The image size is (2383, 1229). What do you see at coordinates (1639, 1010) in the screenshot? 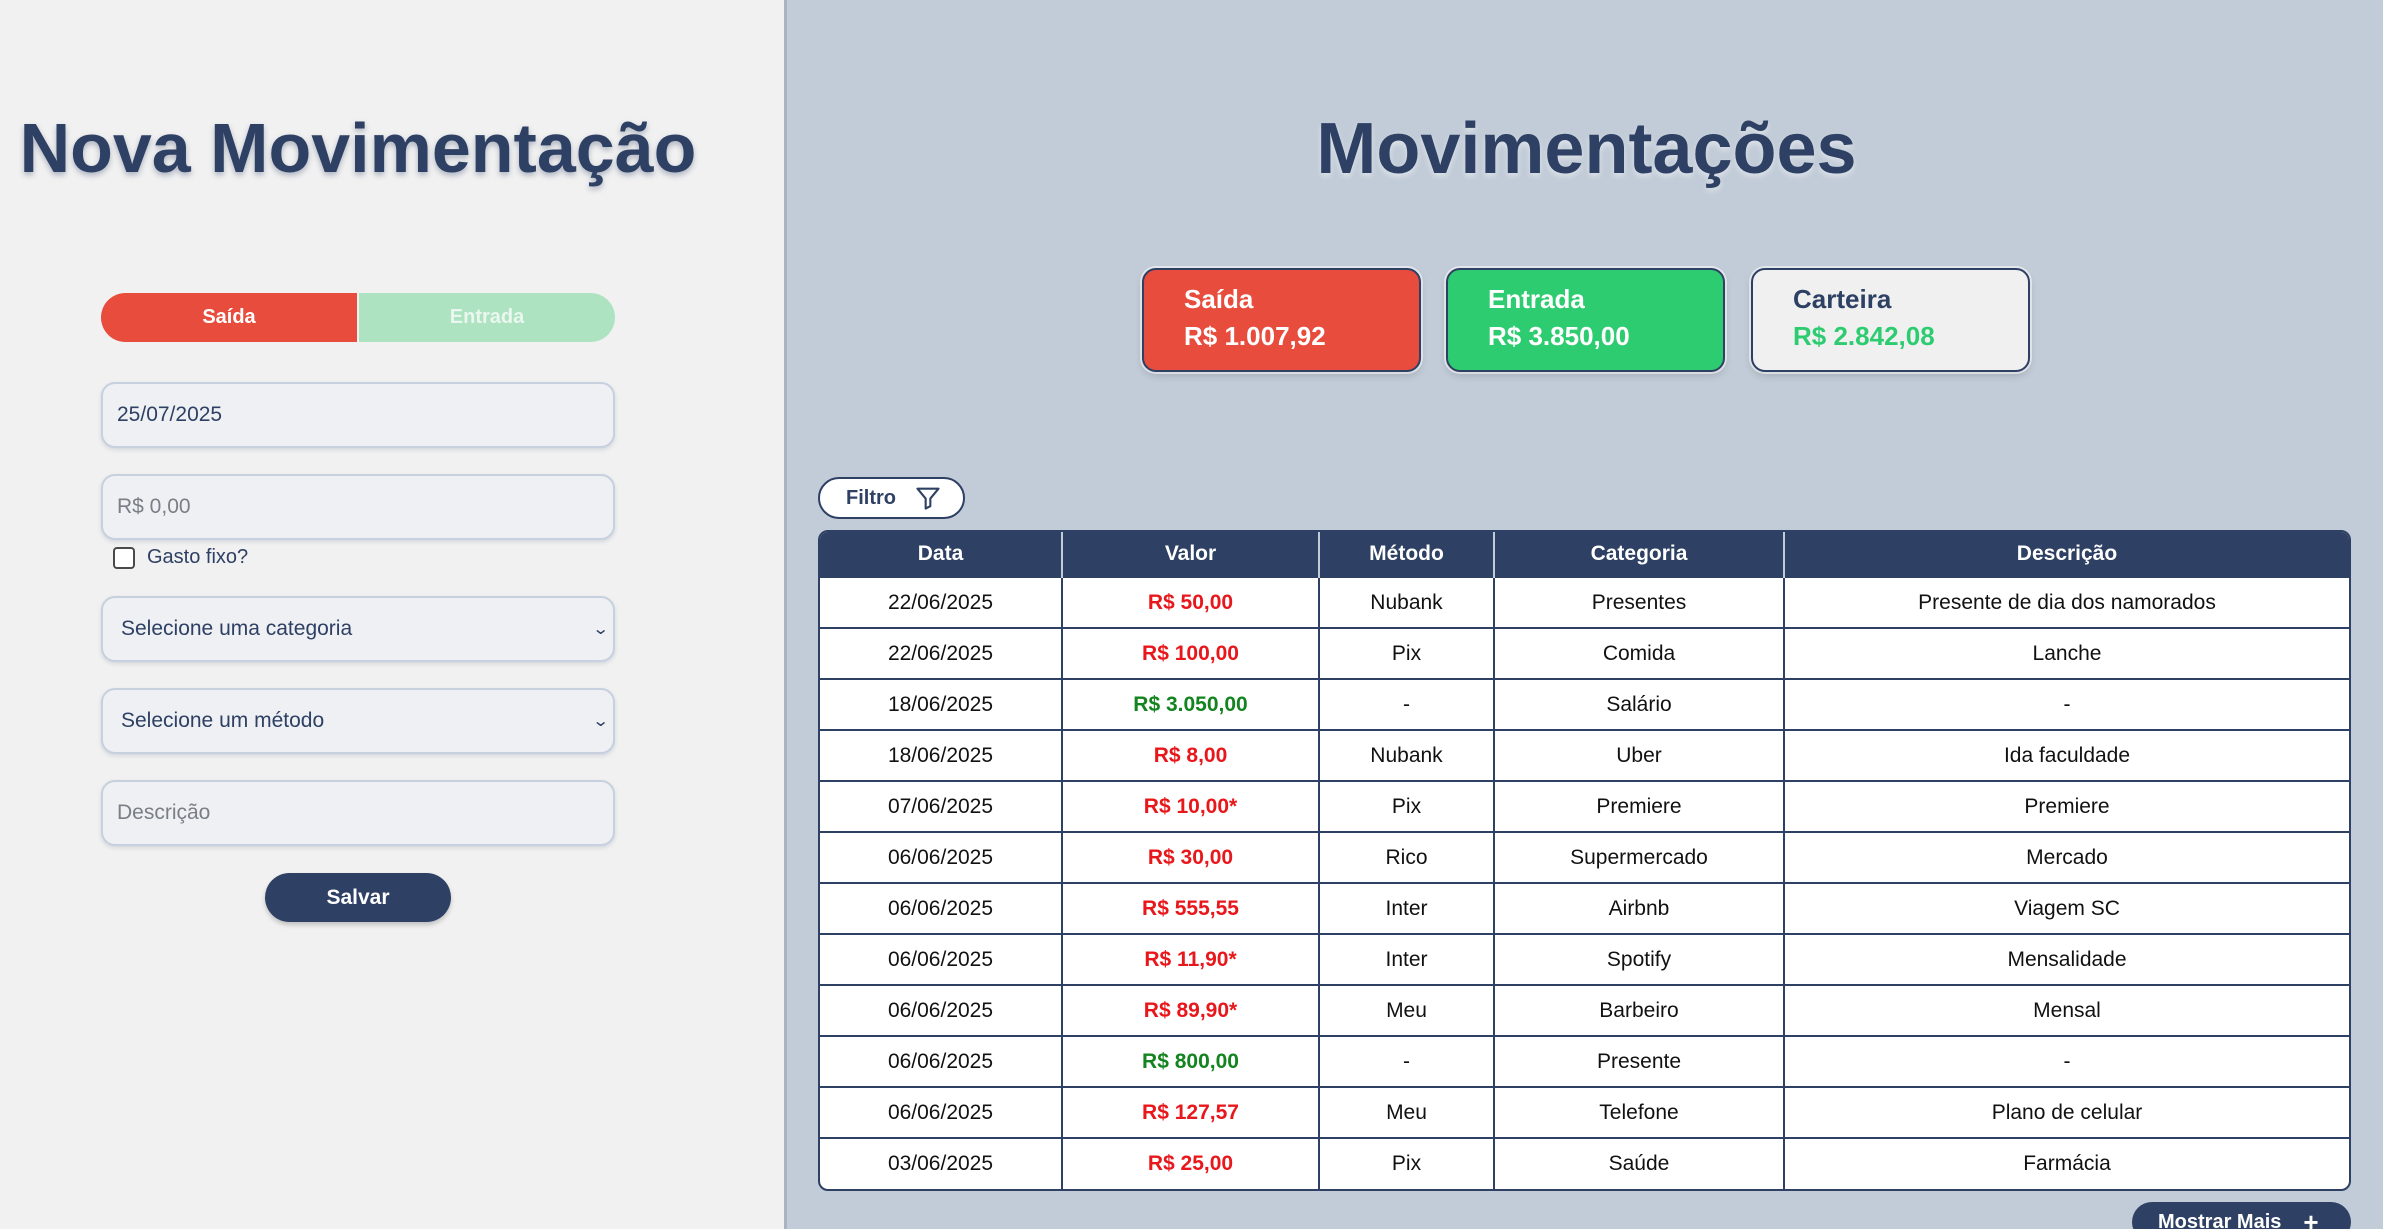
I see `cell-categoria: Barbeiro` at bounding box center [1639, 1010].